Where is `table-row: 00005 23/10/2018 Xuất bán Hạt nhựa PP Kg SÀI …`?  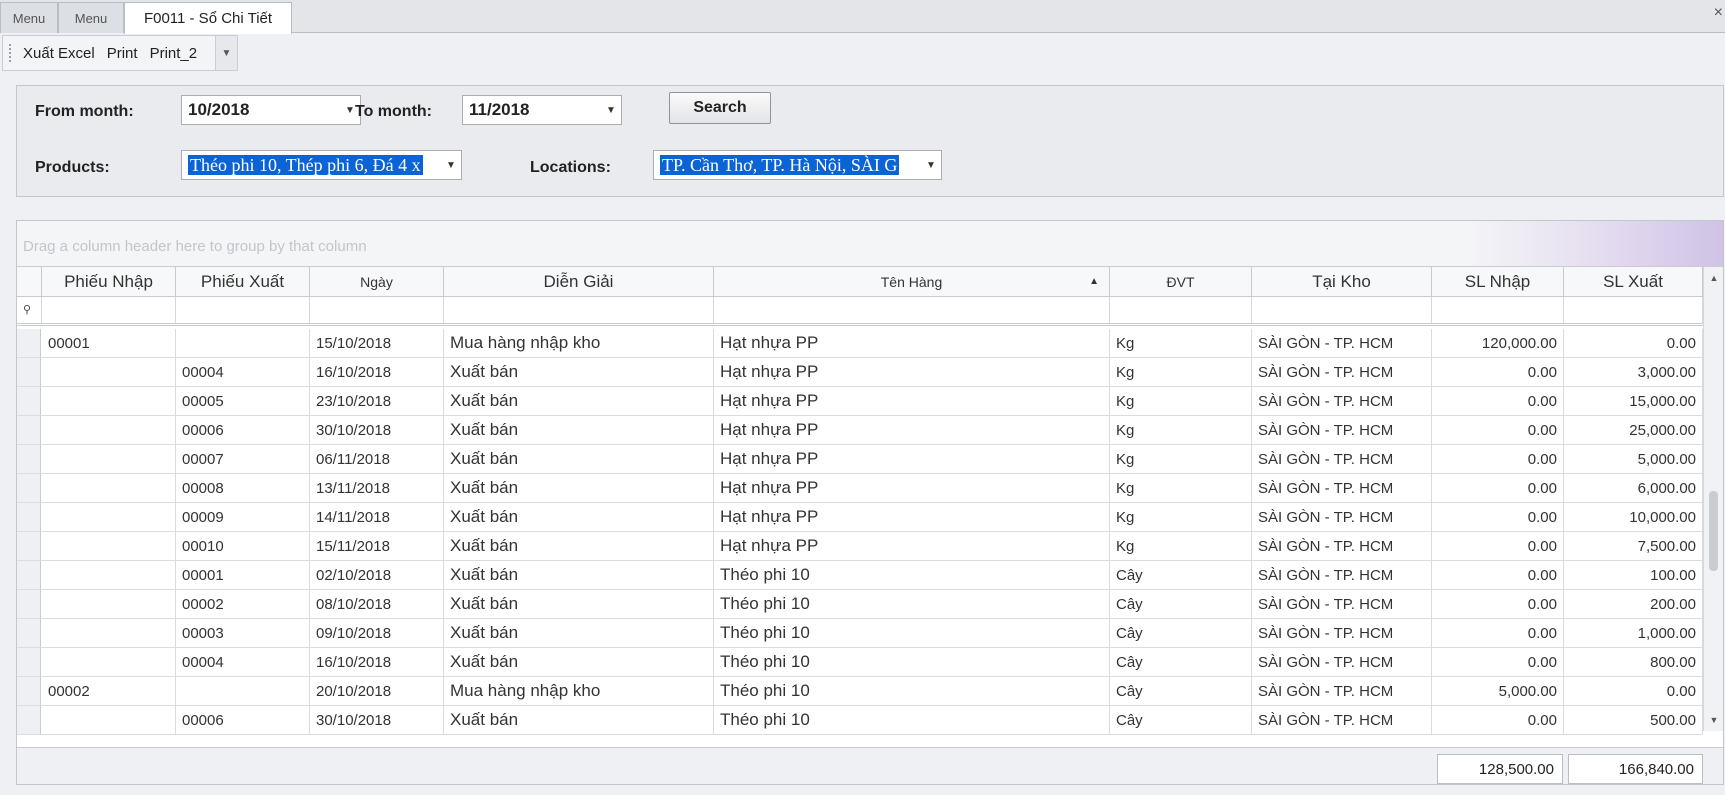 table-row: 00005 23/10/2018 Xuất bán Hạt nhựa PP Kg SÀI … is located at coordinates (860, 401).